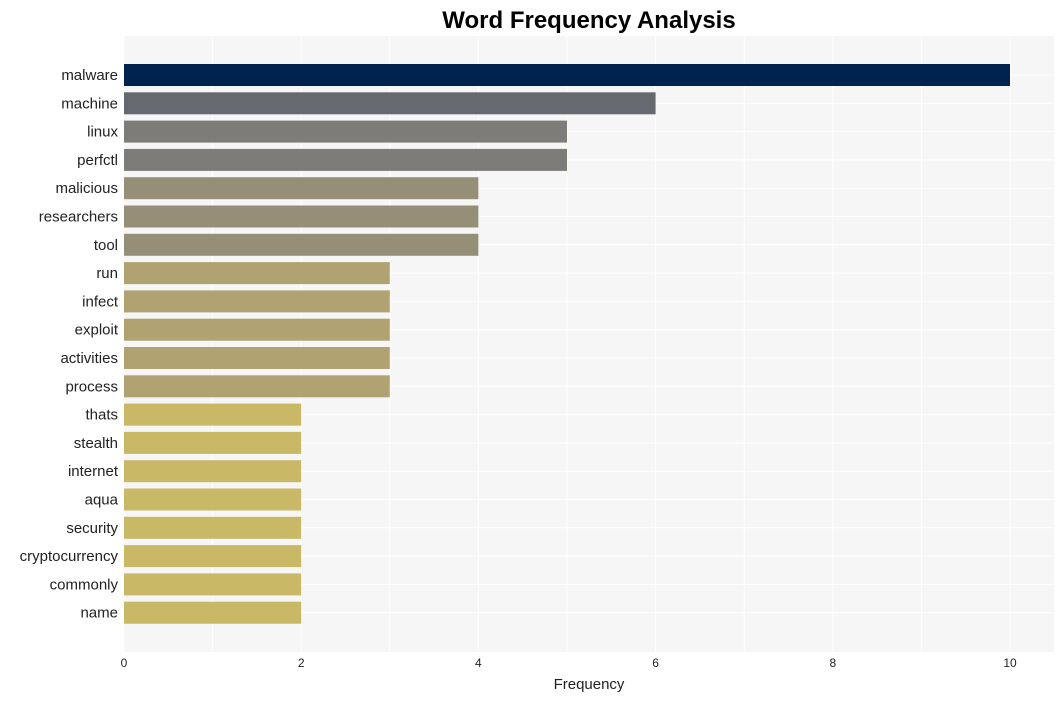 The width and height of the screenshot is (1064, 701). I want to click on y-tick-label-linux: linux, so click(102, 132).